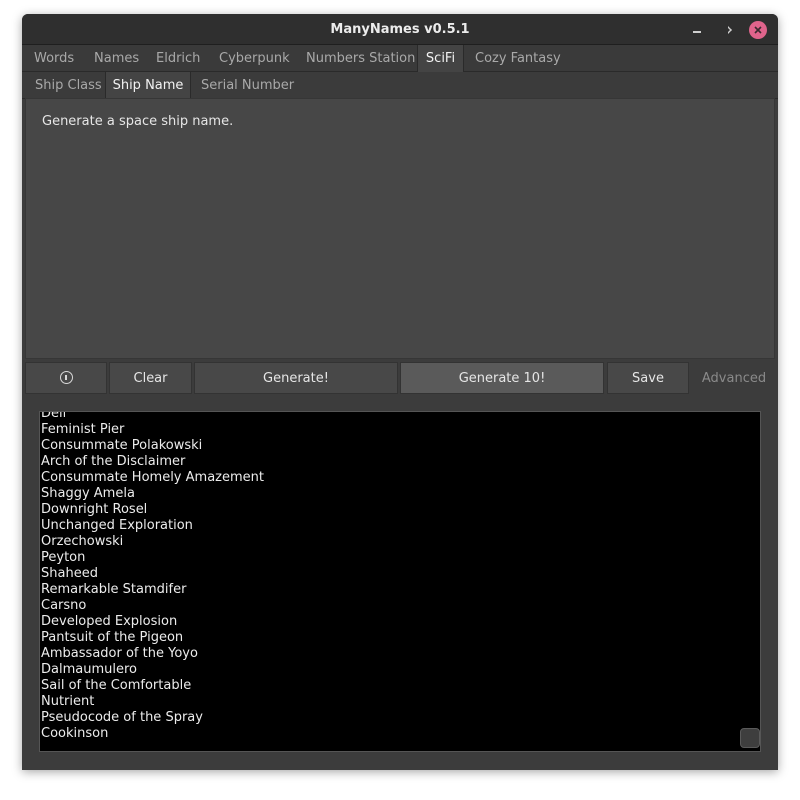 The height and width of the screenshot is (800, 800). I want to click on save-button: Save, so click(648, 378).